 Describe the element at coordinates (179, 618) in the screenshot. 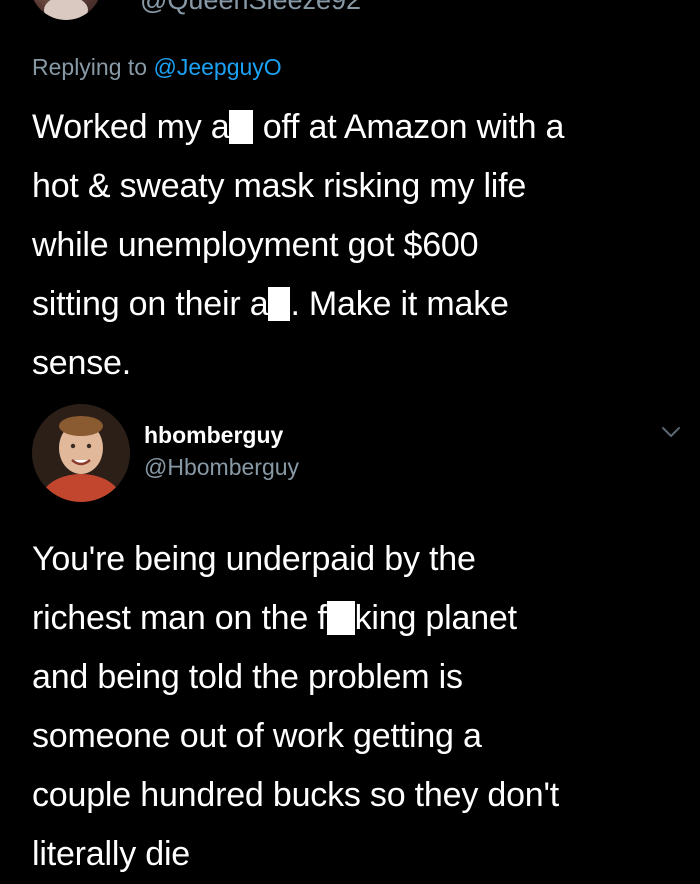

I see `tweet2-text-part: richest man on the f` at that location.